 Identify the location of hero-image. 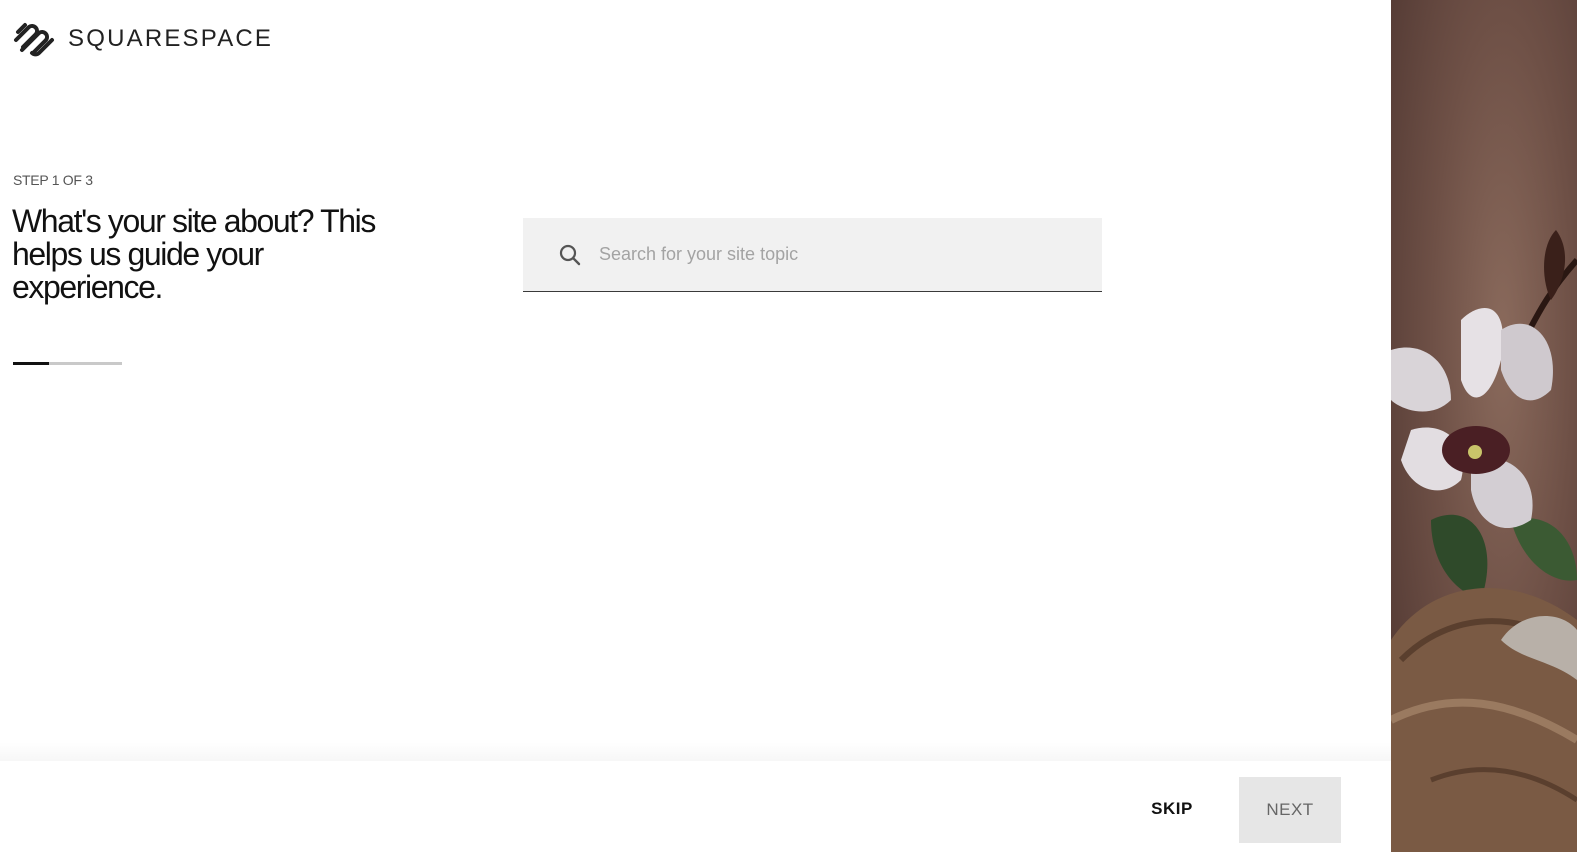
(1484, 426).